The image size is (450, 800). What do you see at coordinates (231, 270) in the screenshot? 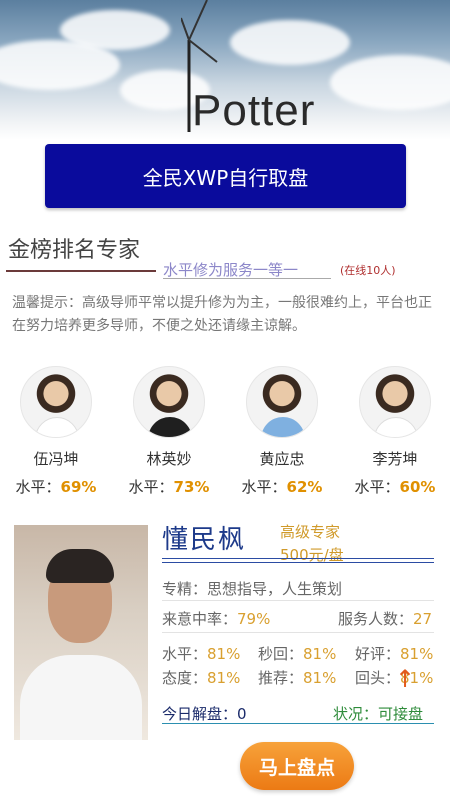
I see `section-subtitle: 水平修为服务一等一` at bounding box center [231, 270].